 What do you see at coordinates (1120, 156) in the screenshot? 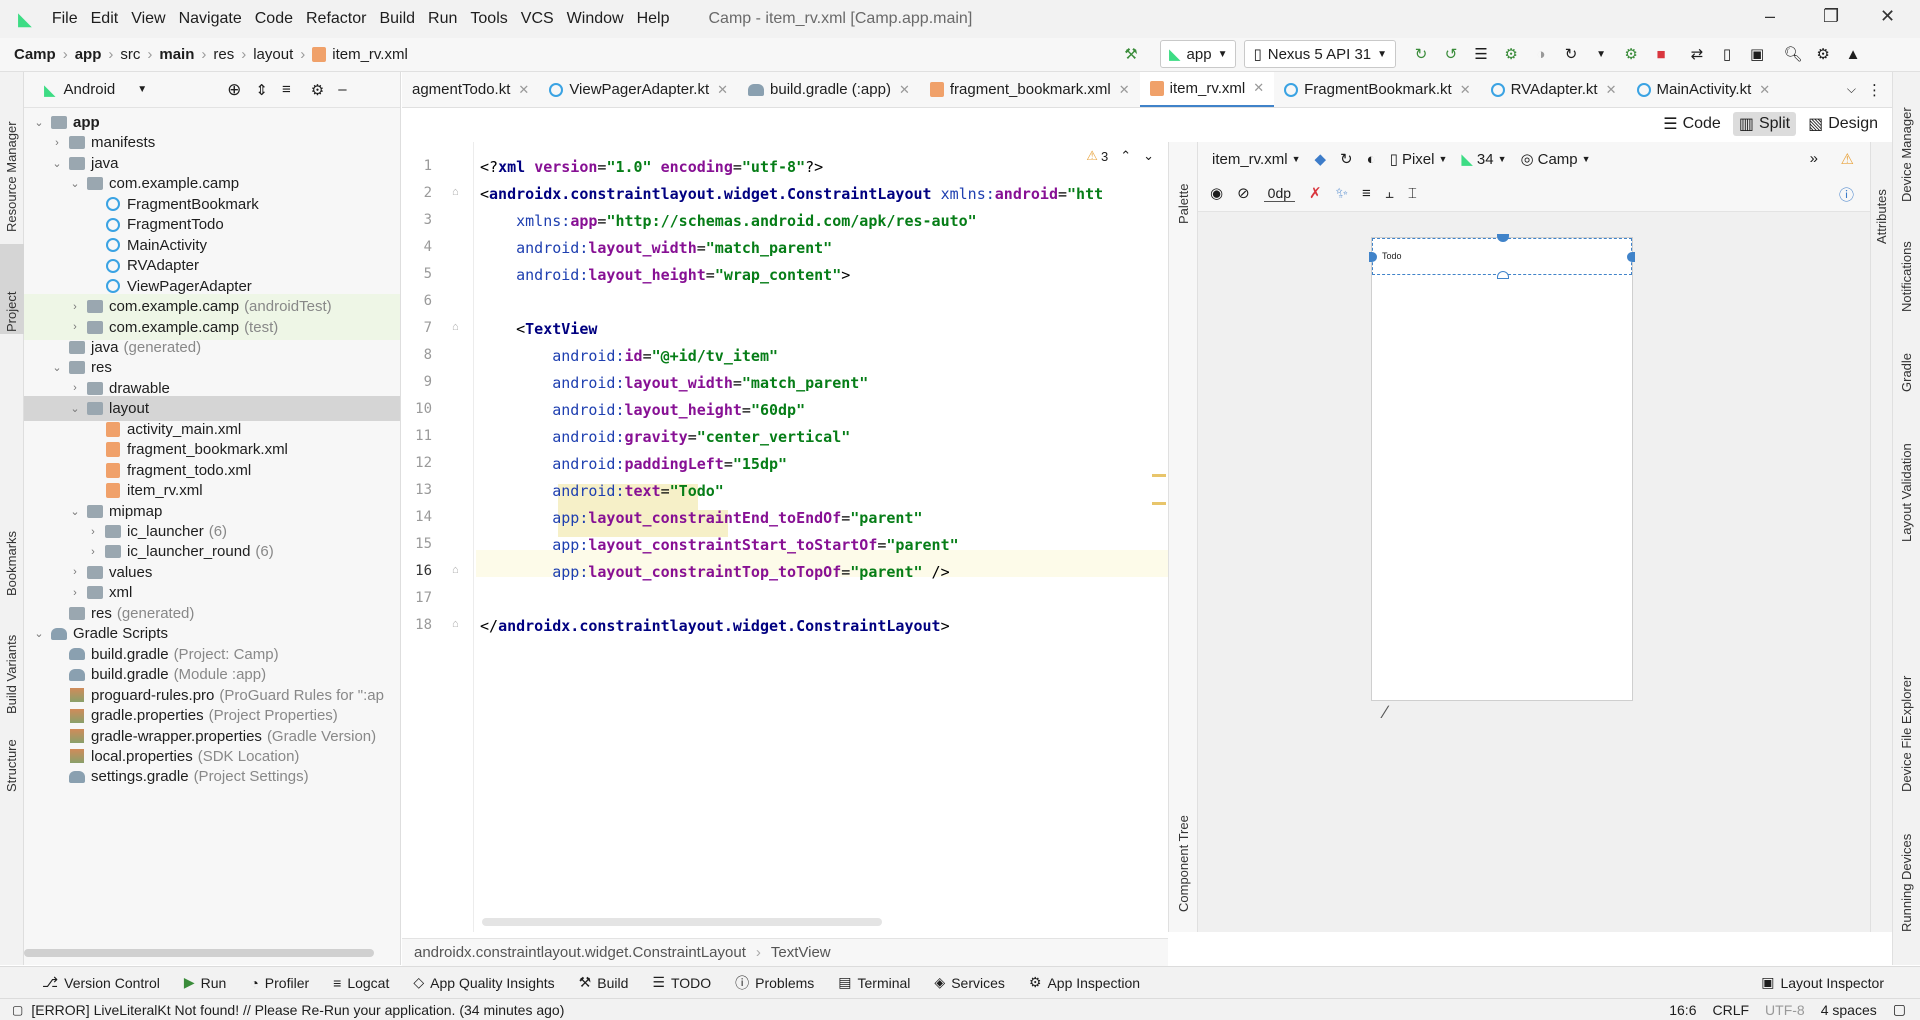
I see `inspection-widget: ⚠ 3 ⌃ ⌄` at bounding box center [1120, 156].